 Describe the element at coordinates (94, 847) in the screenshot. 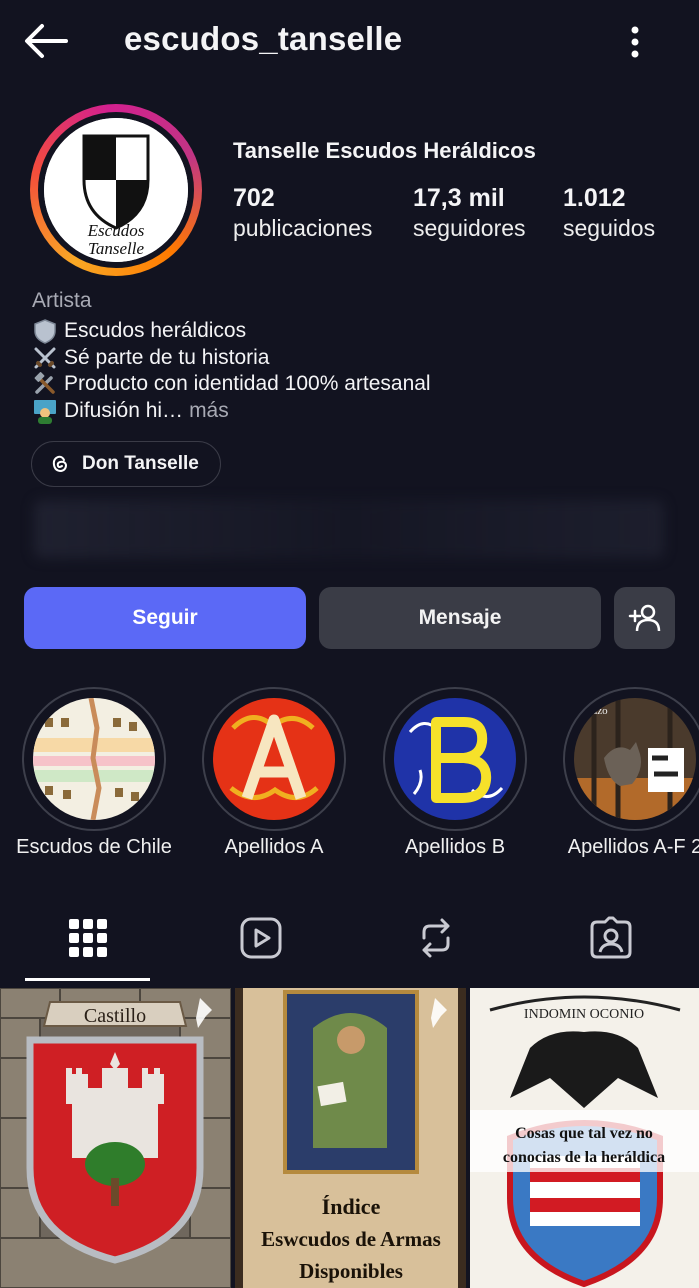

I see `highlight-label: Escudos de Chile` at that location.